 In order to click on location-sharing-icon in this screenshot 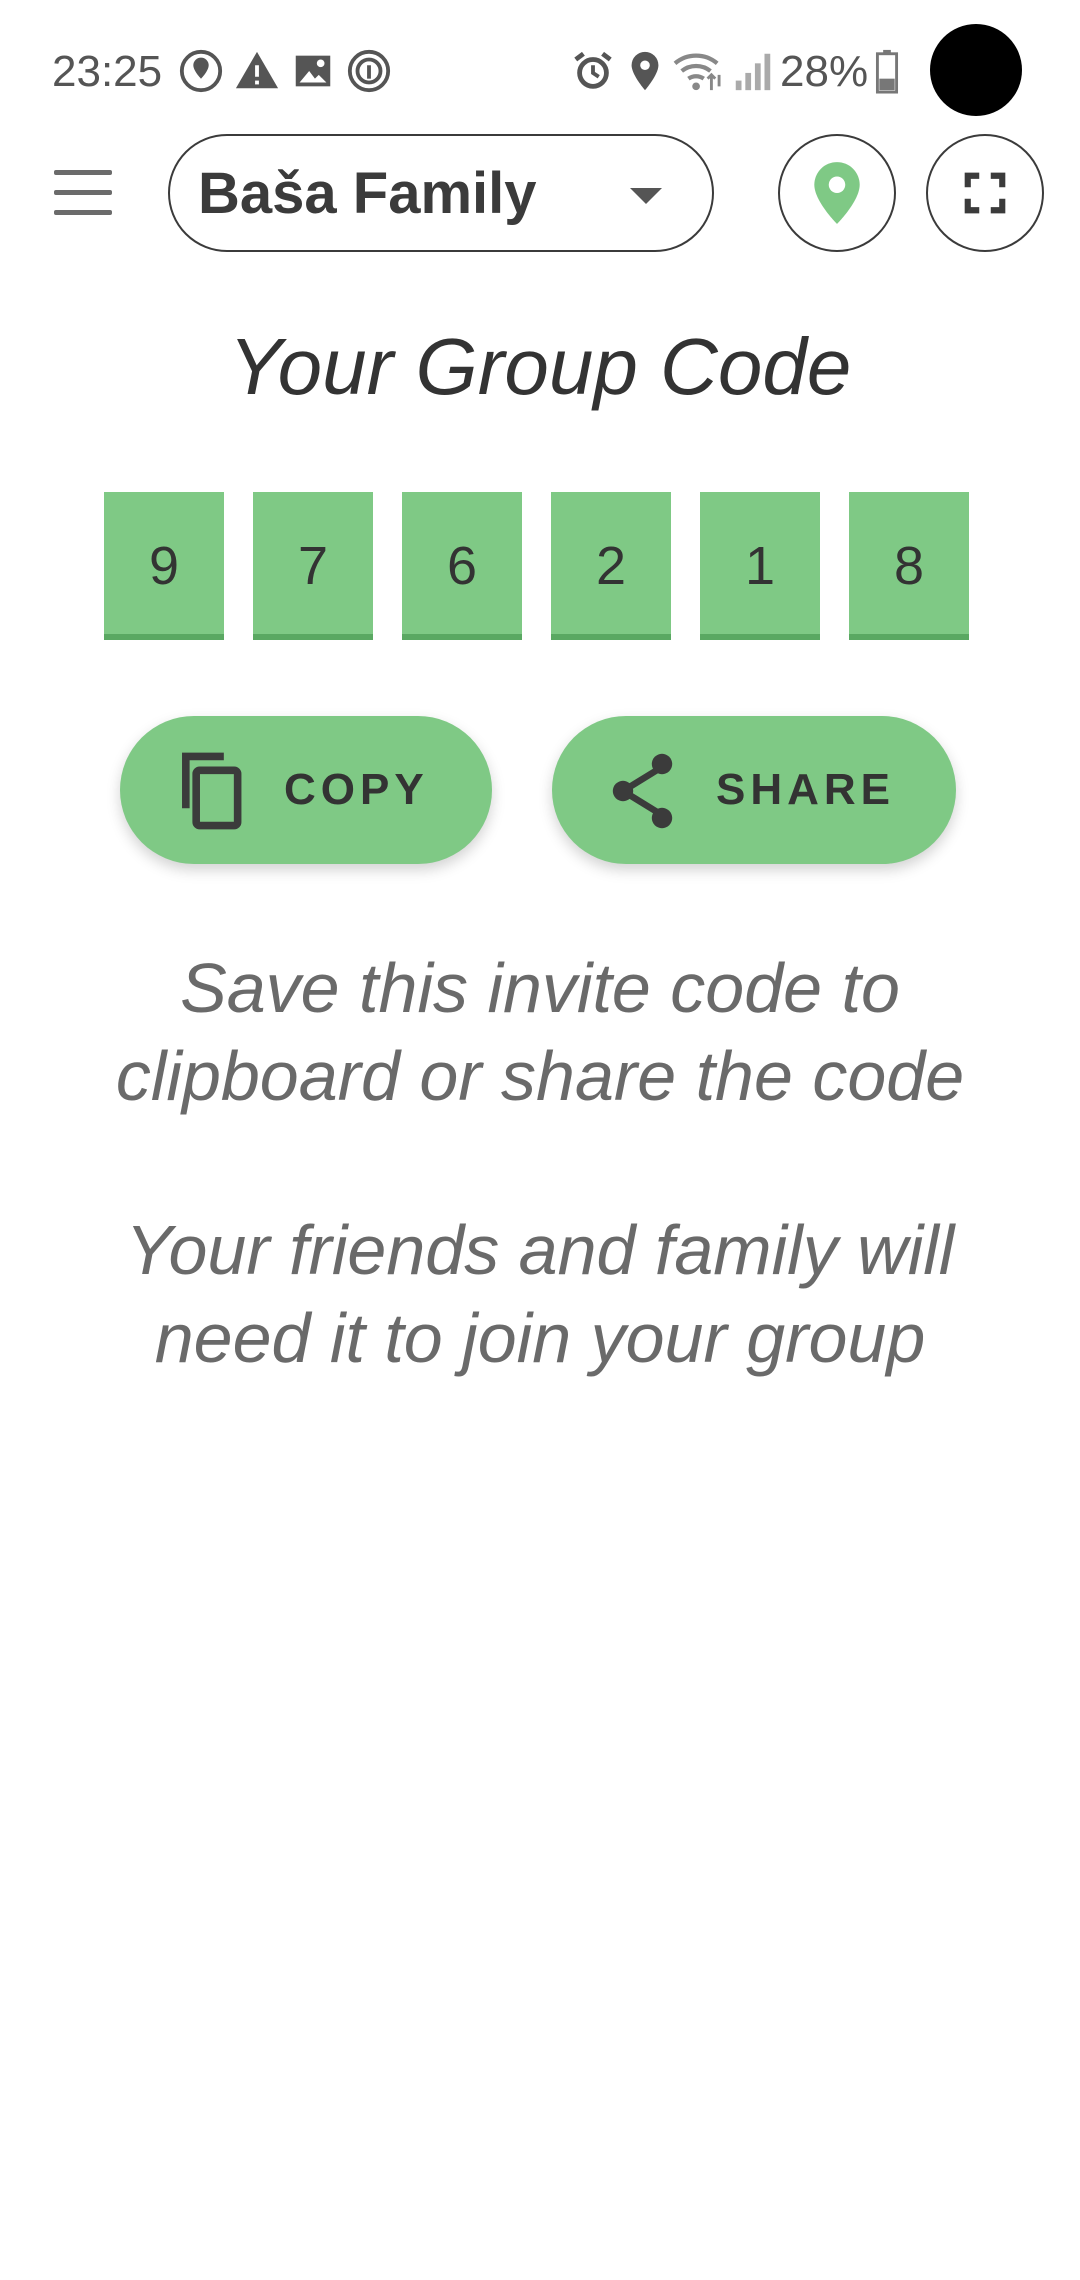, I will do `click(201, 71)`.